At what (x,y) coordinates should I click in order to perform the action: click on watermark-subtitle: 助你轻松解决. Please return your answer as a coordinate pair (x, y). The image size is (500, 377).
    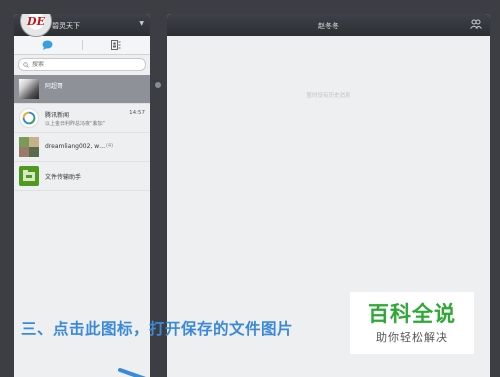
    Looking at the image, I should click on (412, 337).